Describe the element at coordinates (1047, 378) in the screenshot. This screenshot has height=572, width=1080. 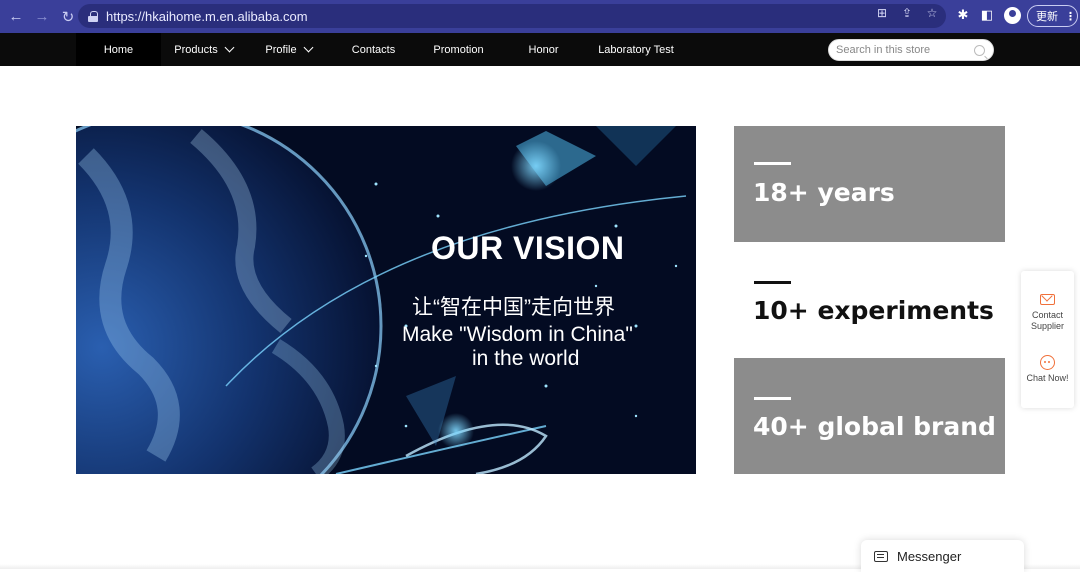
I see `chat-now-label: Chat Now!` at that location.